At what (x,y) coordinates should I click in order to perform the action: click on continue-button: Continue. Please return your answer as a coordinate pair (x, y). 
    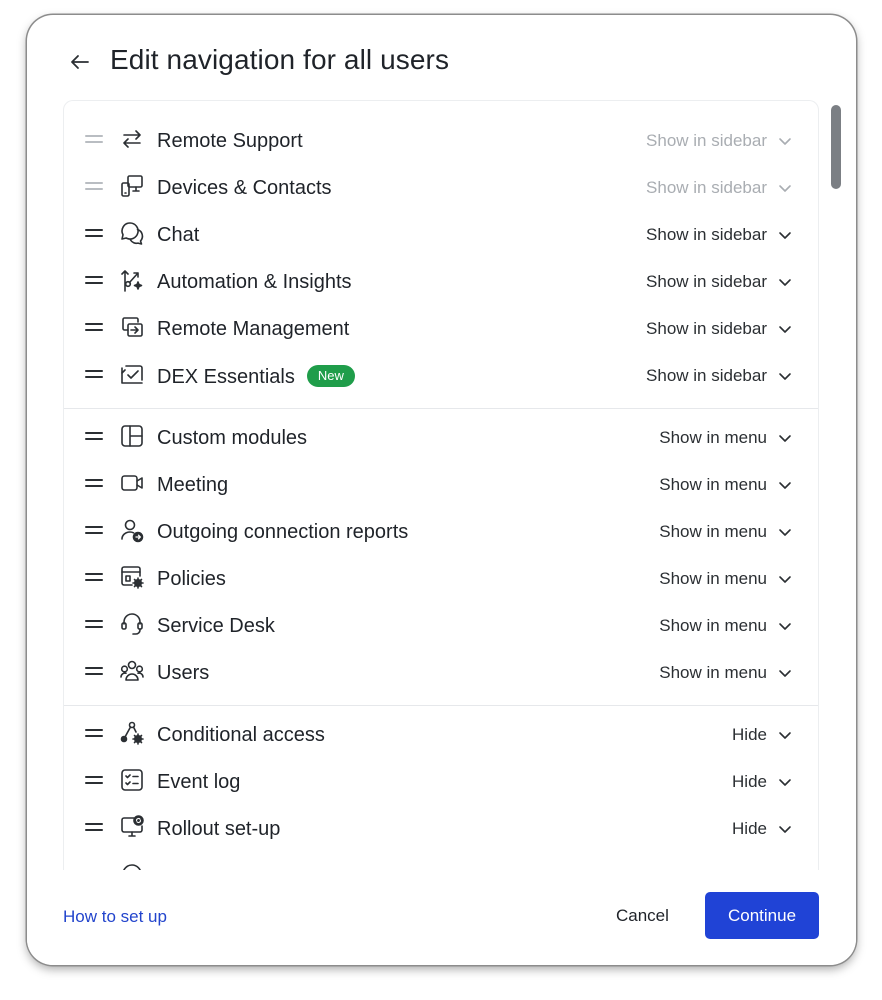
    Looking at the image, I should click on (762, 915).